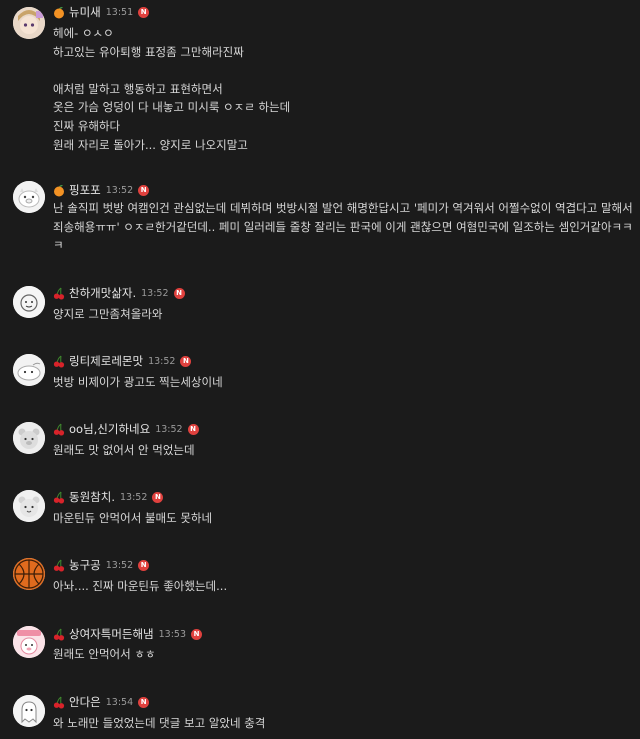  Describe the element at coordinates (85, 702) in the screenshot. I see `author-name: 안다은` at that location.